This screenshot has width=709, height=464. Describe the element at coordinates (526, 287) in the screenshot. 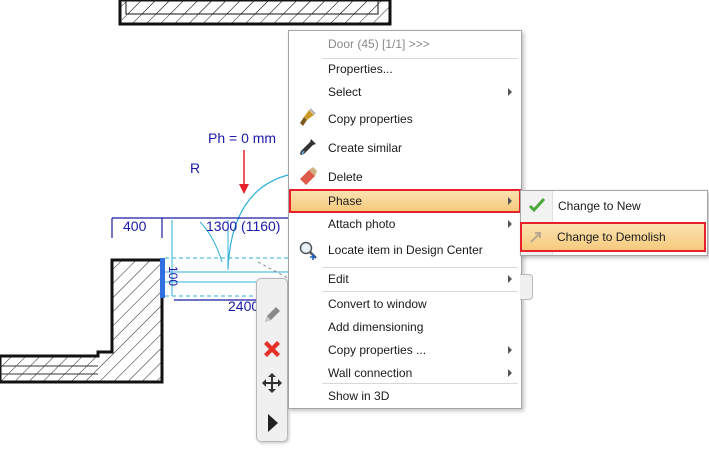

I see `collapsed-panel-tab` at that location.